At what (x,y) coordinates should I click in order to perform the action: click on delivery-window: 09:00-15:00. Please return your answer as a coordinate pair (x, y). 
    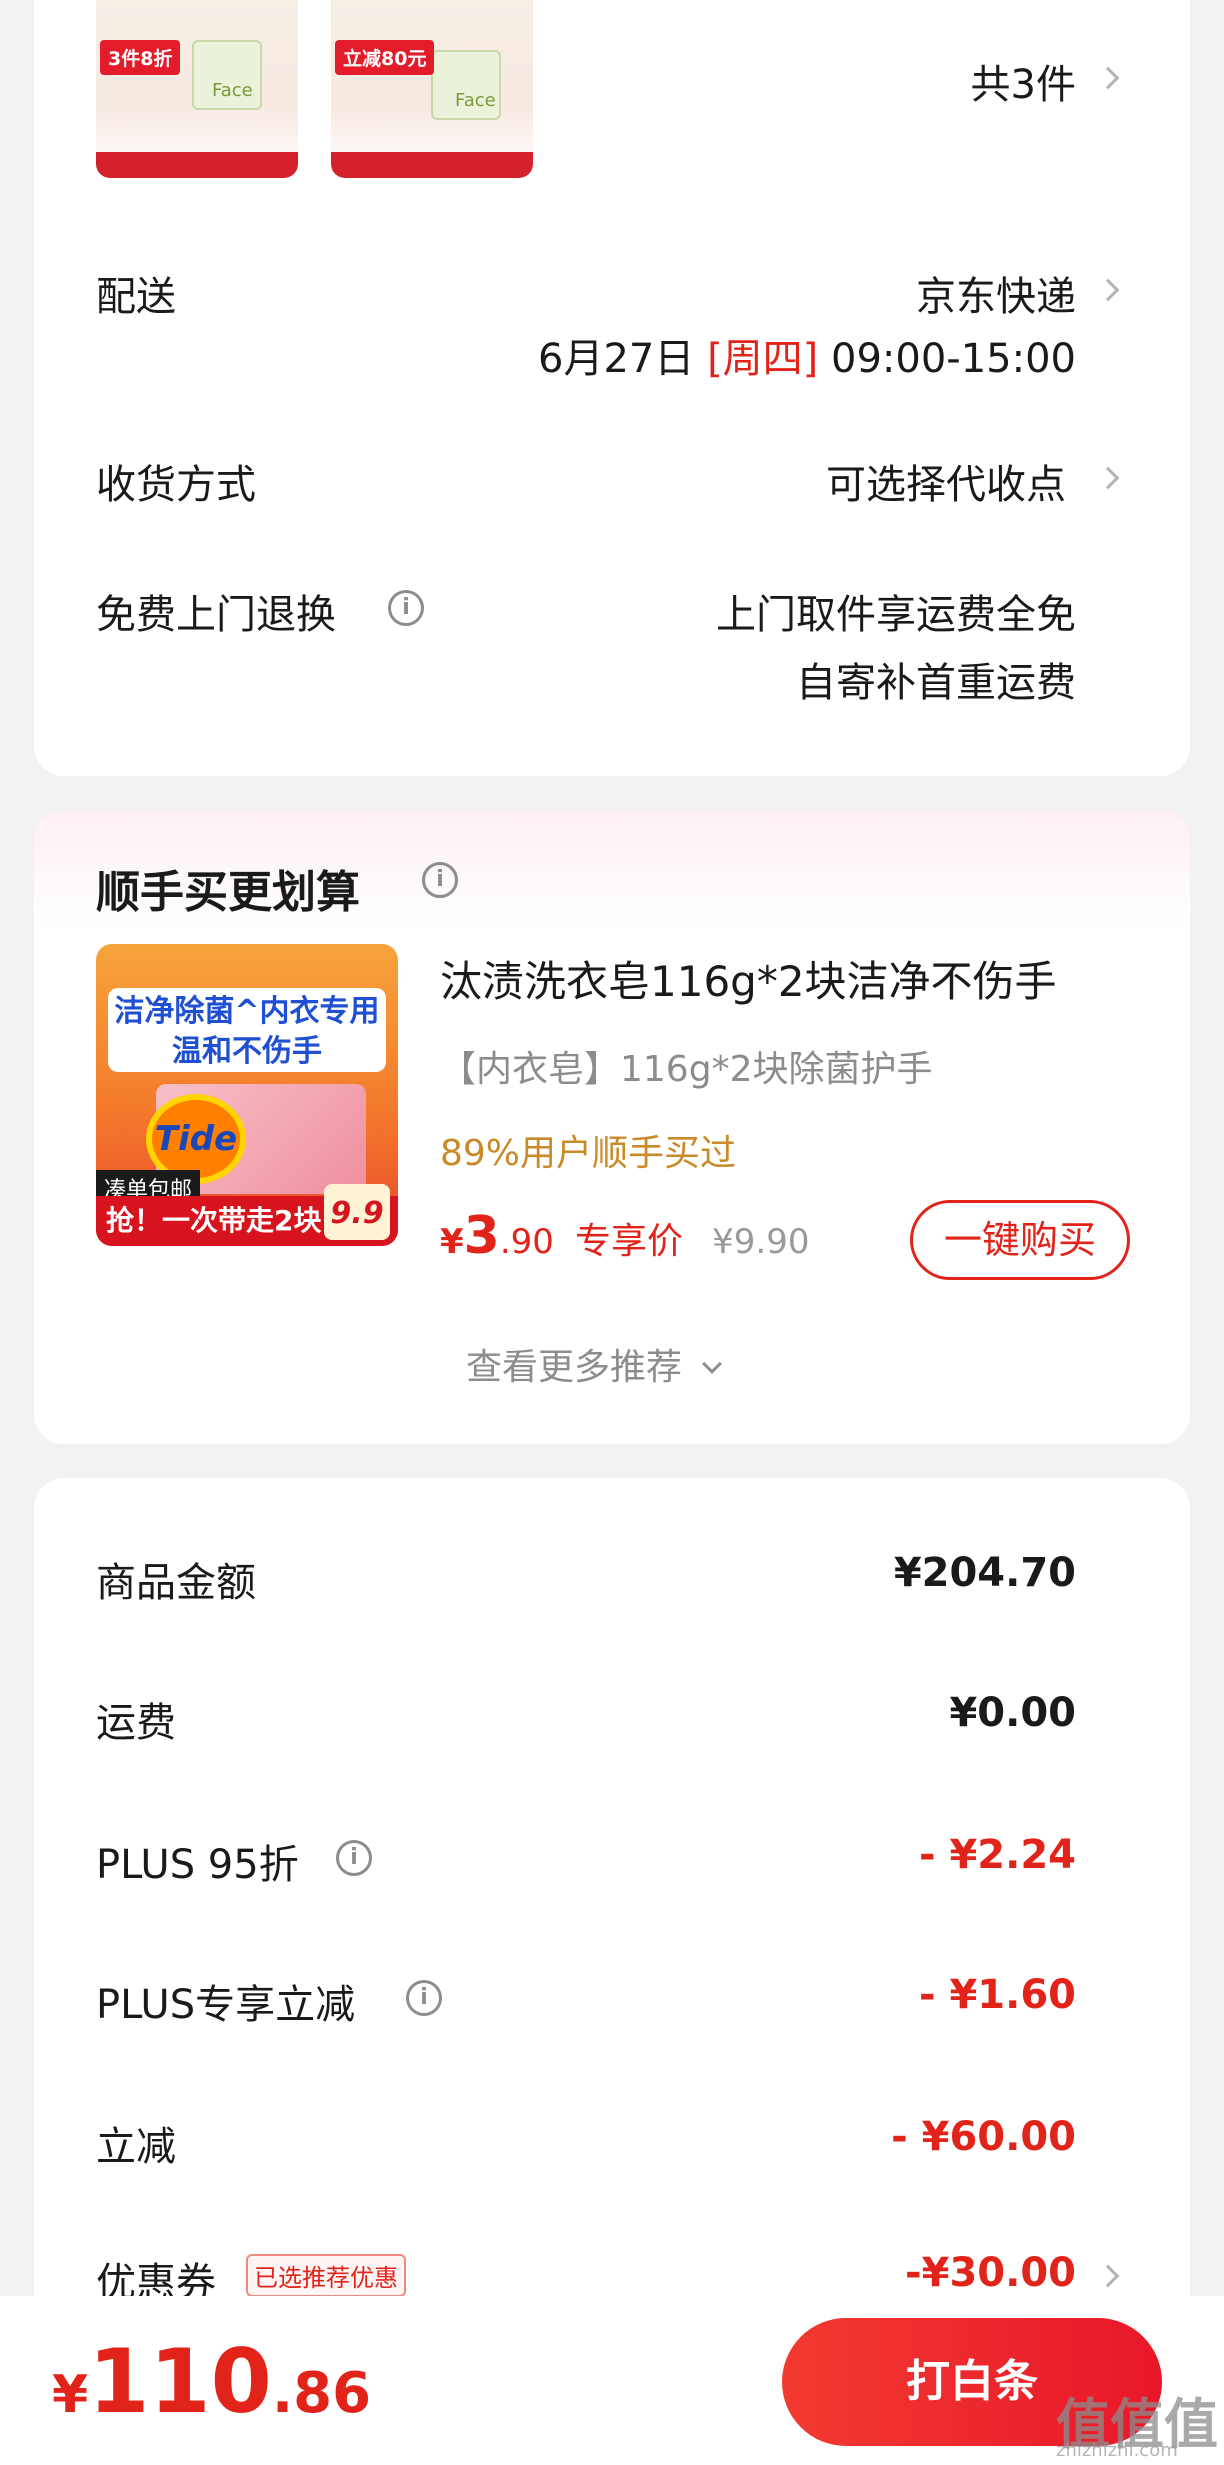
    Looking at the image, I should click on (953, 359).